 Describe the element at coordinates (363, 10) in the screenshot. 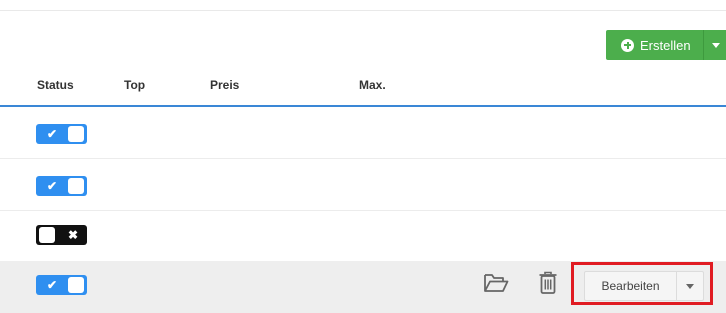

I see `top-divider` at that location.